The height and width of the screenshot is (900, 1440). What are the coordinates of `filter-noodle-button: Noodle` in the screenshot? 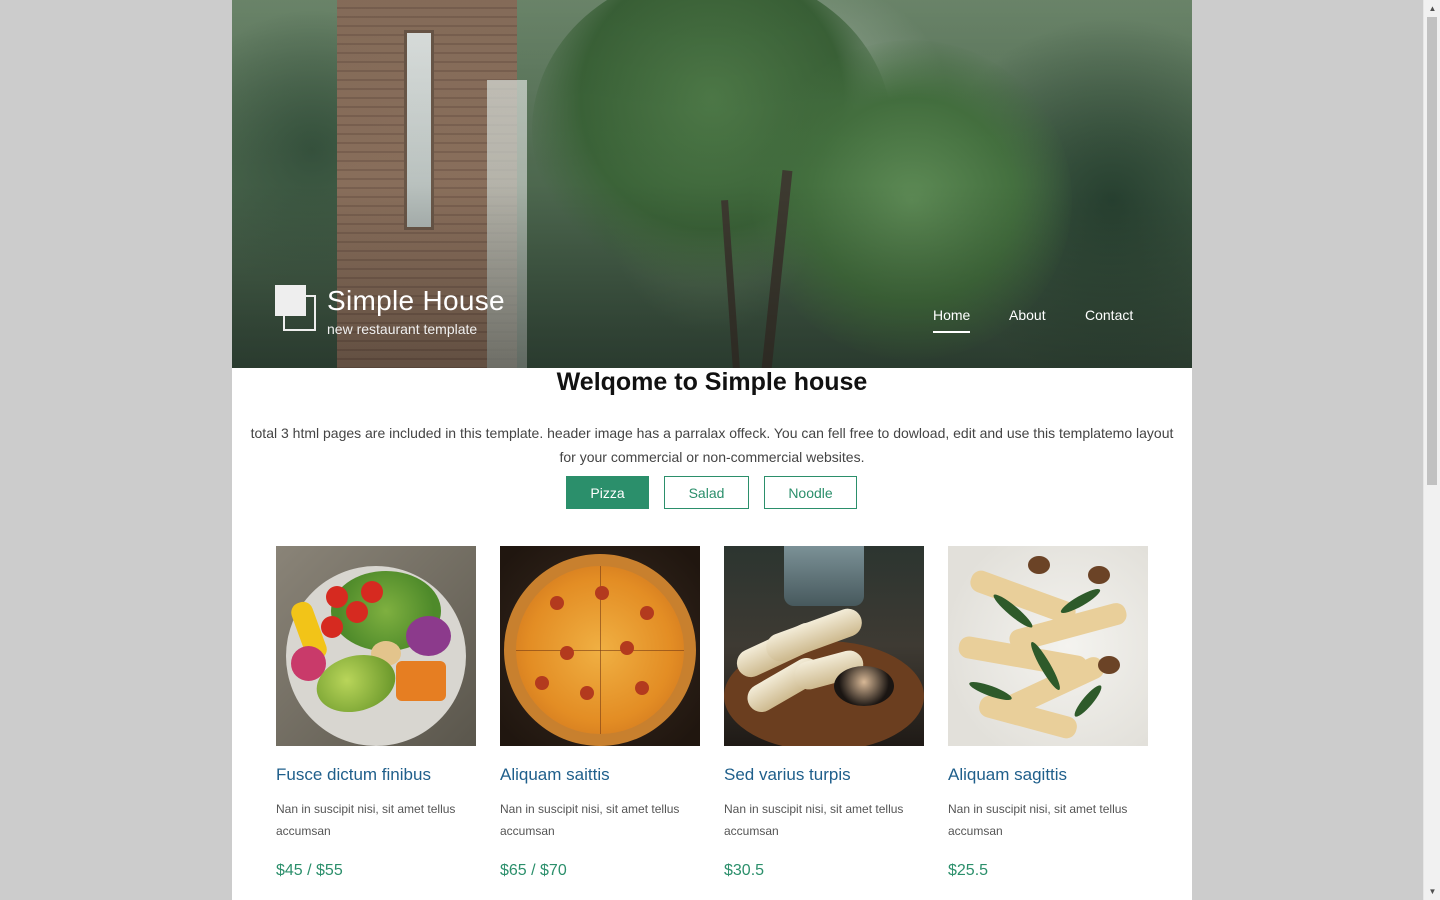 It's located at (810, 492).